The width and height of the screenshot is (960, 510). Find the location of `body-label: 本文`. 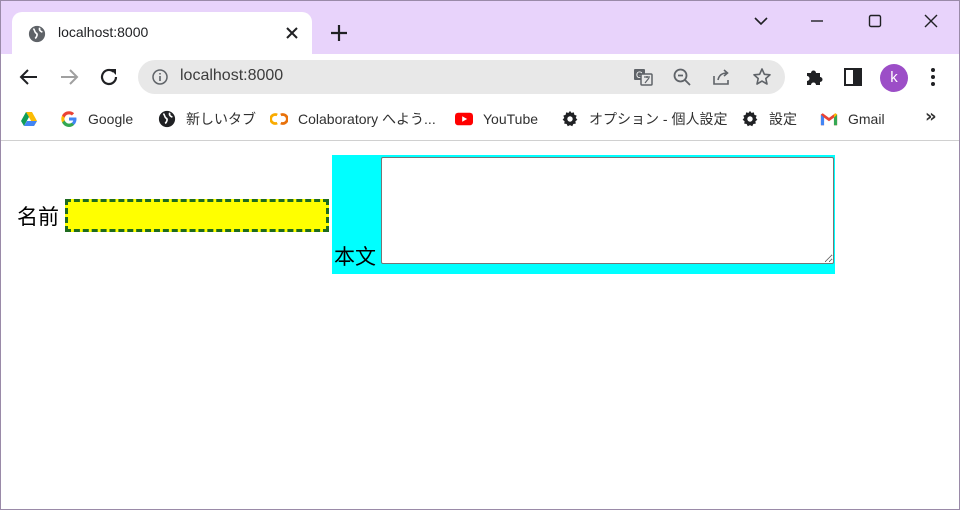

body-label: 本文 is located at coordinates (355, 257).